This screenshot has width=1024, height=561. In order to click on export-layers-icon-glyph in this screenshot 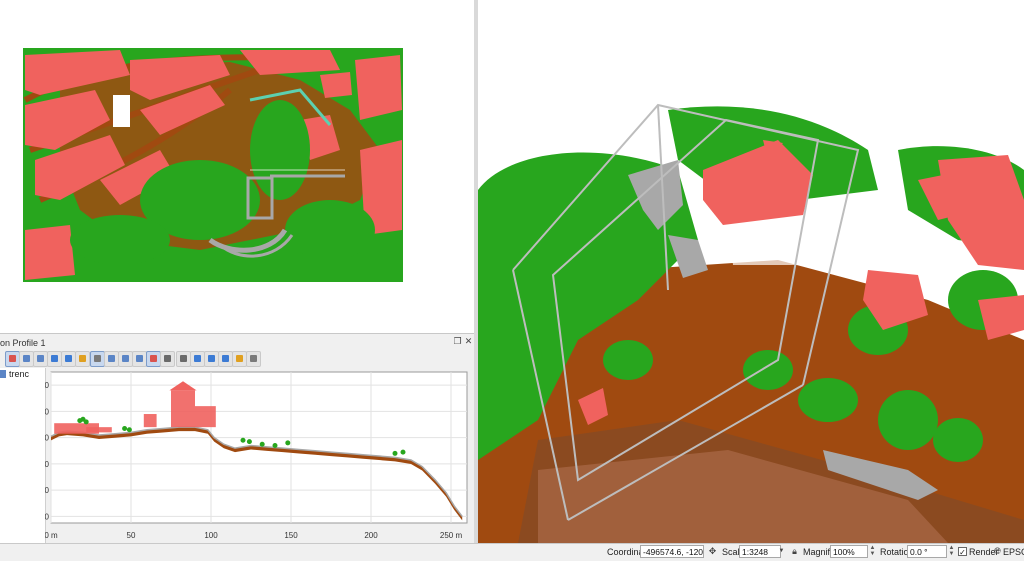, I will do `click(197, 358)`.